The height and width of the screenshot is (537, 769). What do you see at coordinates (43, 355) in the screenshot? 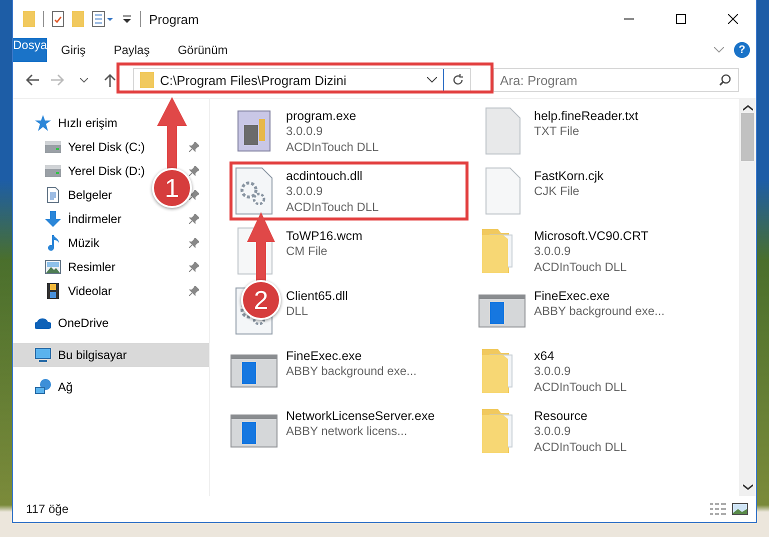
I see `monitor-icon` at bounding box center [43, 355].